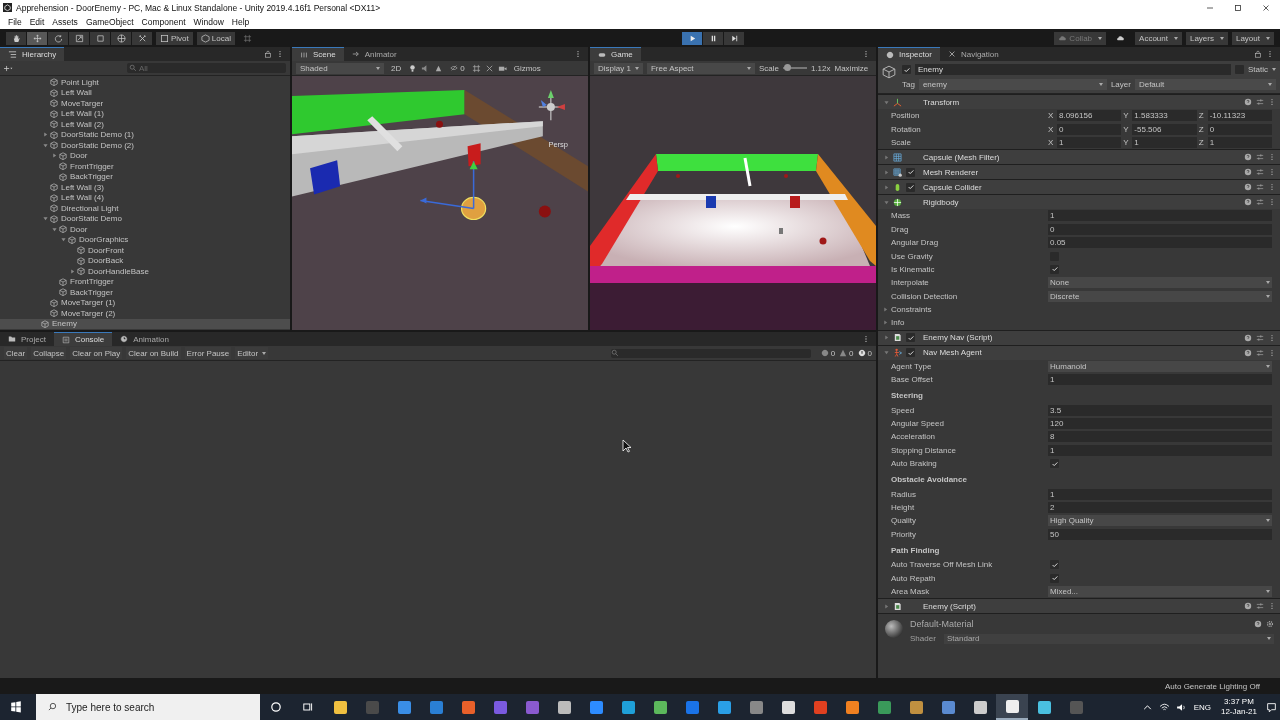 This screenshot has height=720, width=1280. I want to click on grid-snap-icon, so click(247, 38).